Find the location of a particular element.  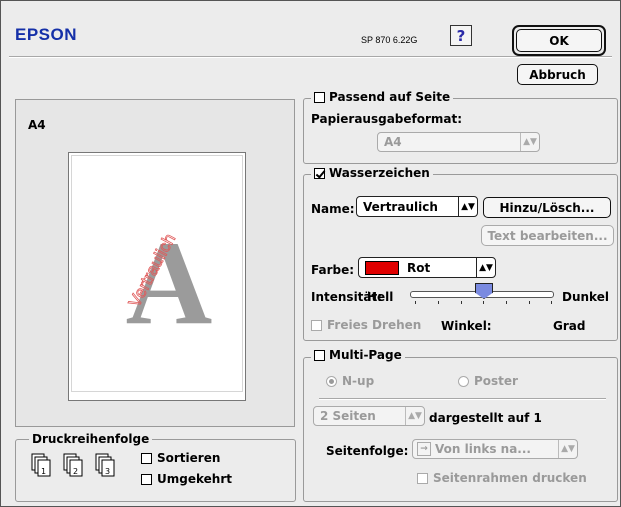

pages-suffix-label: dargestellt auf 1 is located at coordinates (485, 418).